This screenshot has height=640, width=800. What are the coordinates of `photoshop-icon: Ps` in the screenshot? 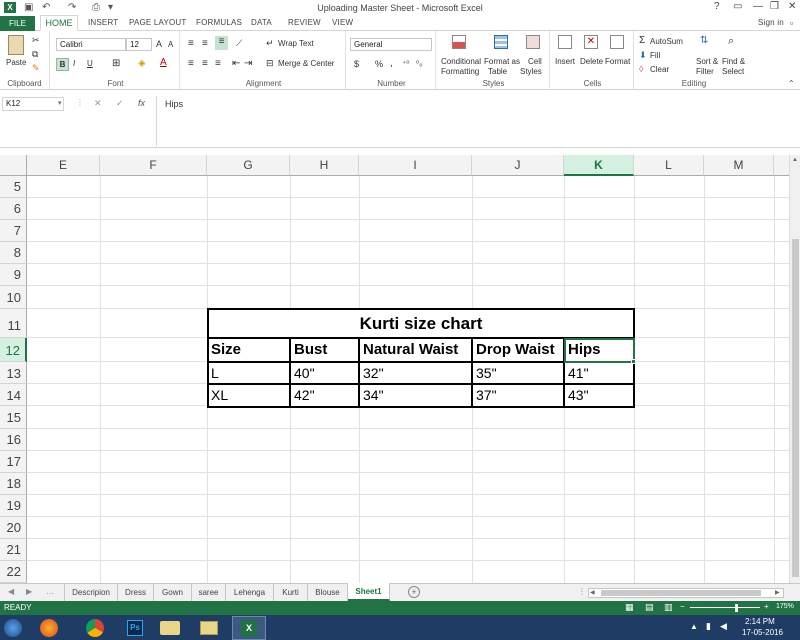 It's located at (135, 628).